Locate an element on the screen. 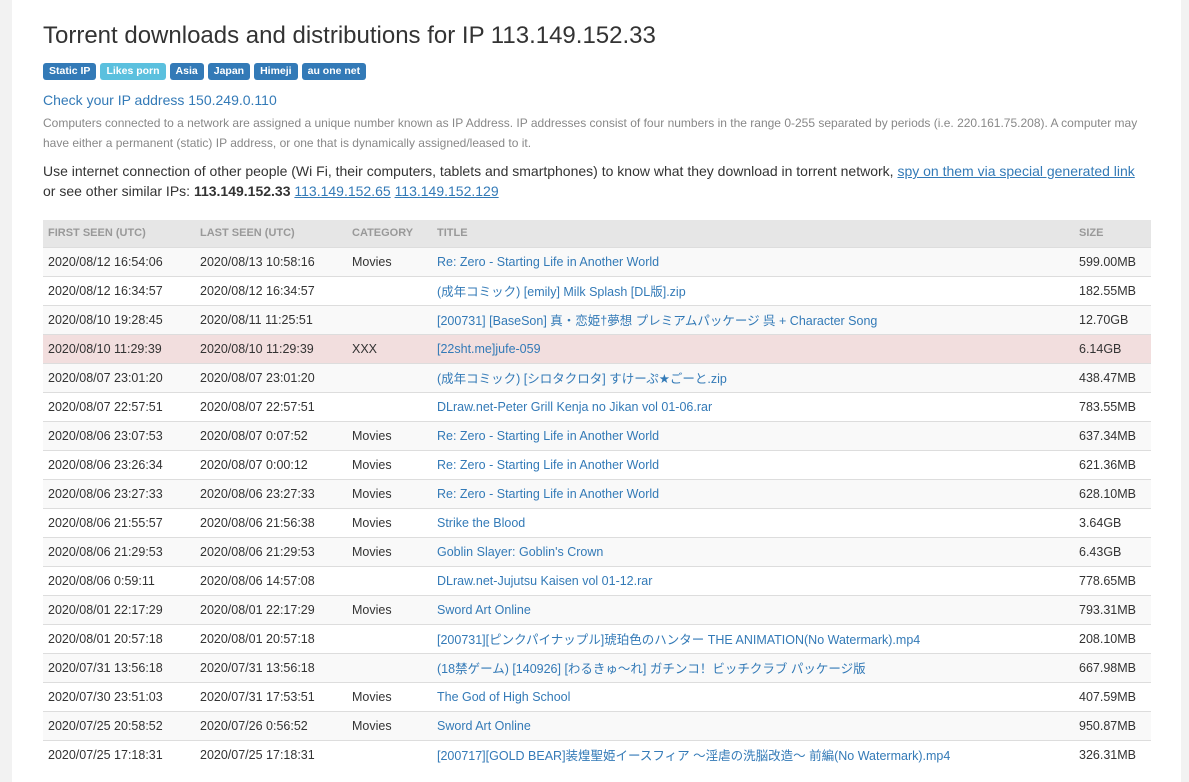 This screenshot has height=782, width=1189. badge-likes-porn: Likes porn is located at coordinates (133, 71).